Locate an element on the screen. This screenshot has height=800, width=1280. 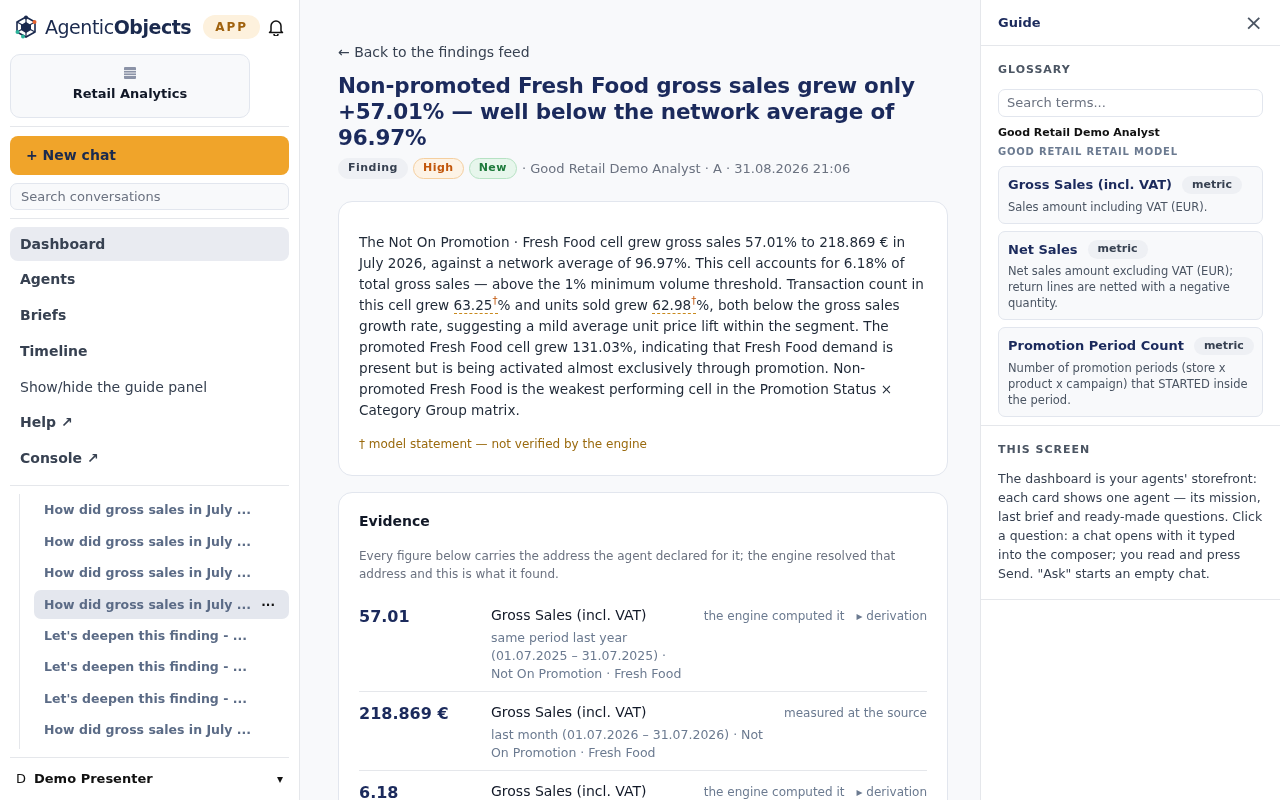
app-badge: APP is located at coordinates (231, 26).